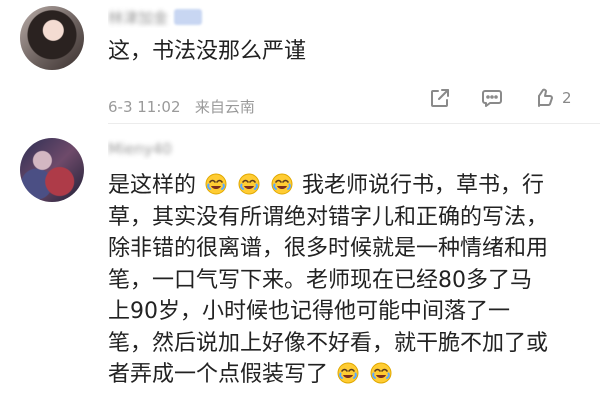 This screenshot has width=600, height=412. I want to click on username-text: 林津加金, so click(138, 17).